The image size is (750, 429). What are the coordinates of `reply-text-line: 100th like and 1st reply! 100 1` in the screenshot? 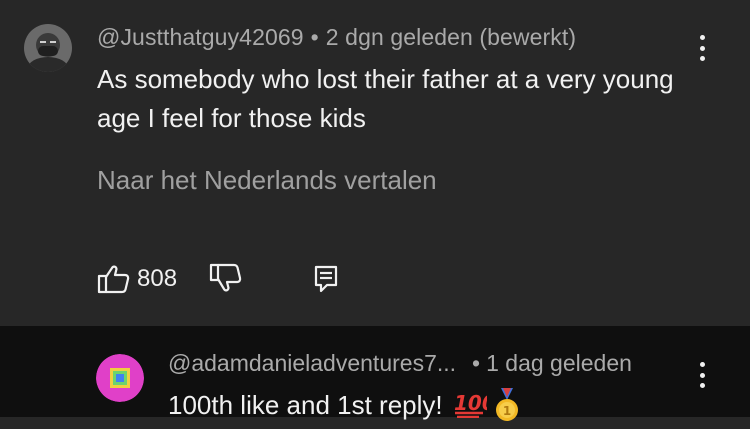 It's located at (344, 408).